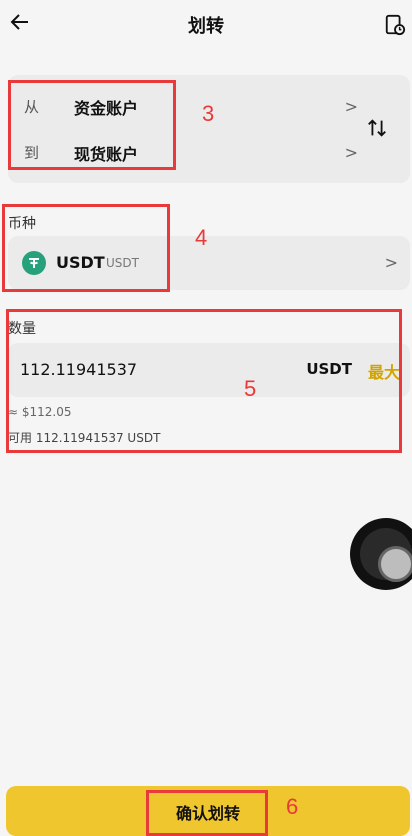  What do you see at coordinates (209, 263) in the screenshot?
I see `coin-selector: USDT USDT >` at bounding box center [209, 263].